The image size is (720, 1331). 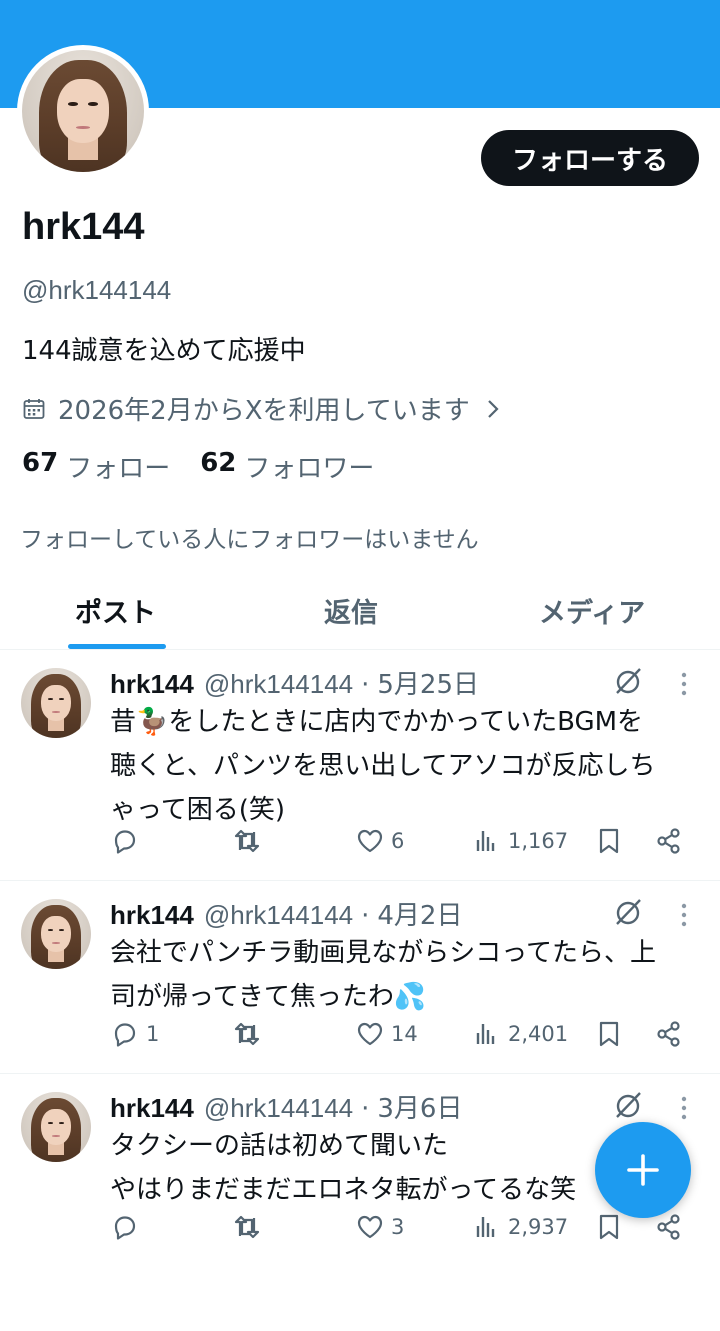 I want to click on follow-stats: 67 フォロー 62 フォロワー, so click(x=213, y=466).